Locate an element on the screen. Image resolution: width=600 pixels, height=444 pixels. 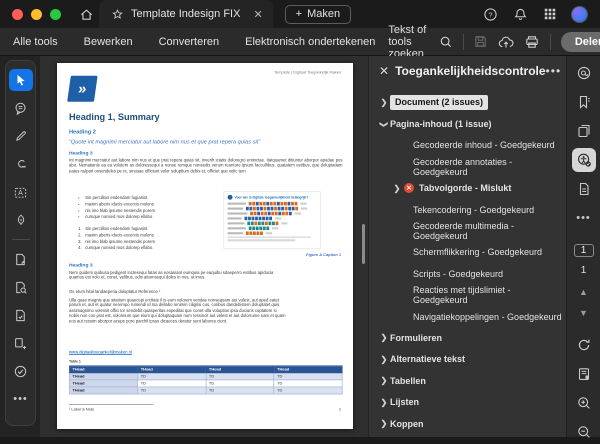
page-display-settings-icon is located at coordinates (584, 374).